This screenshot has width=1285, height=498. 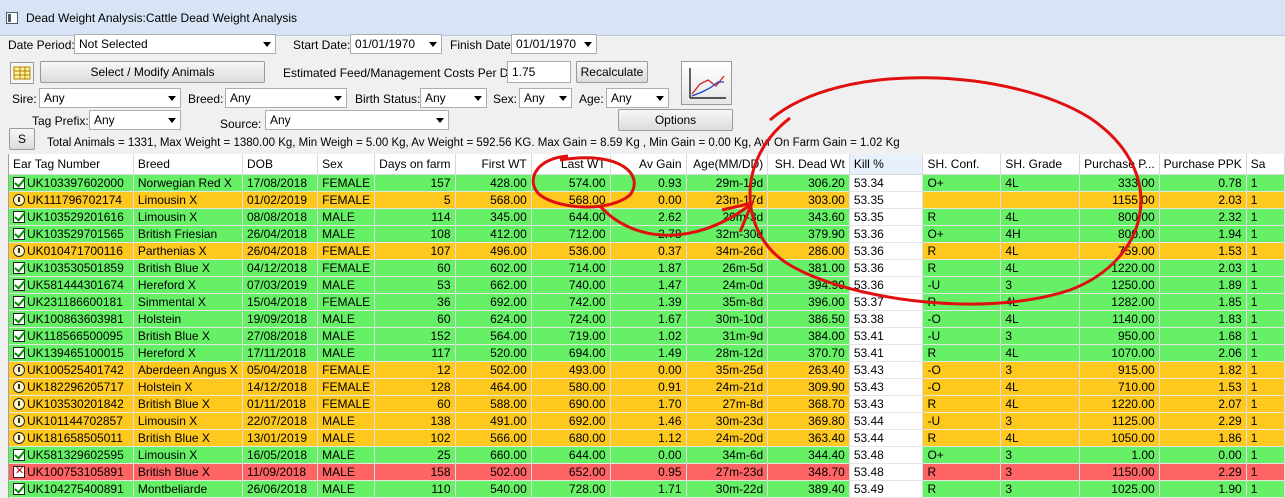 I want to click on sire-select: Any, so click(x=110, y=98).